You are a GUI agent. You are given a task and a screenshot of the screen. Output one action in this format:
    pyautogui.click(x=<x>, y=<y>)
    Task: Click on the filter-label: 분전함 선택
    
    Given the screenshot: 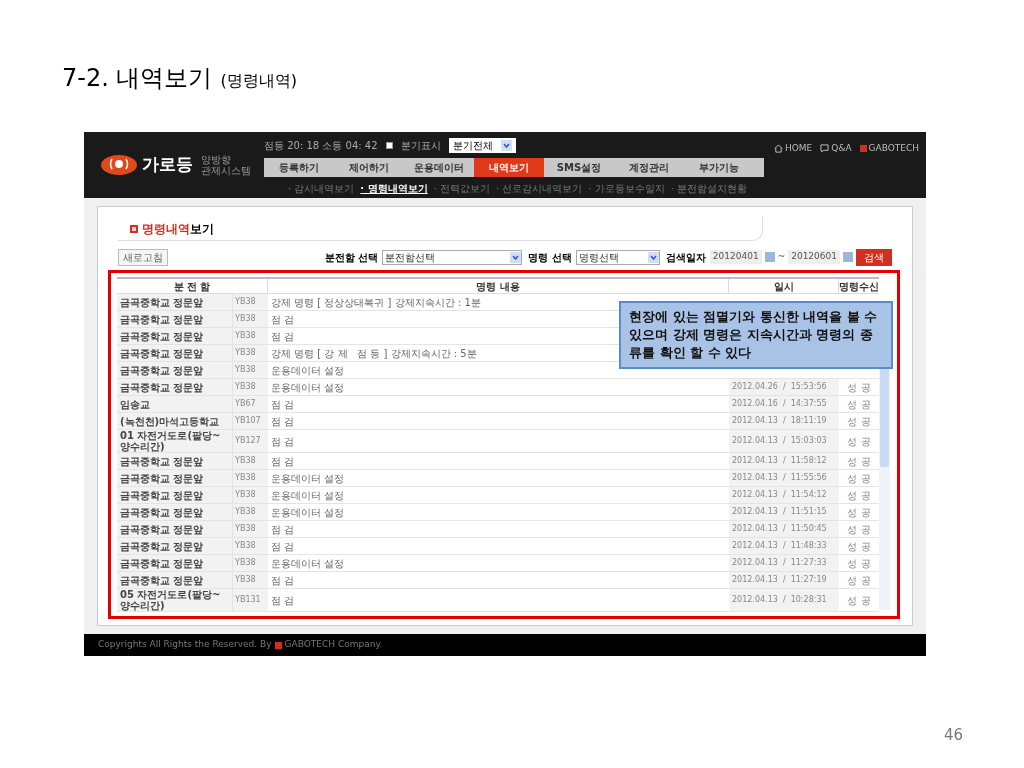 What is the action you would take?
    pyautogui.click(x=351, y=257)
    